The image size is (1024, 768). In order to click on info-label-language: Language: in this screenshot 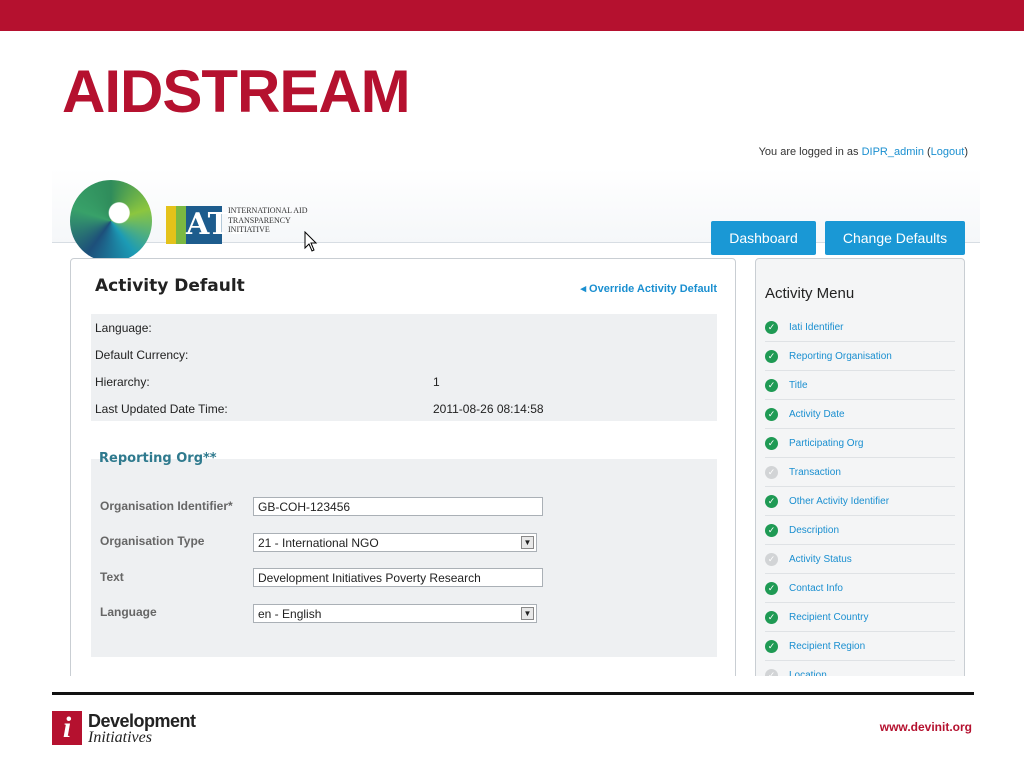, I will do `click(123, 328)`.